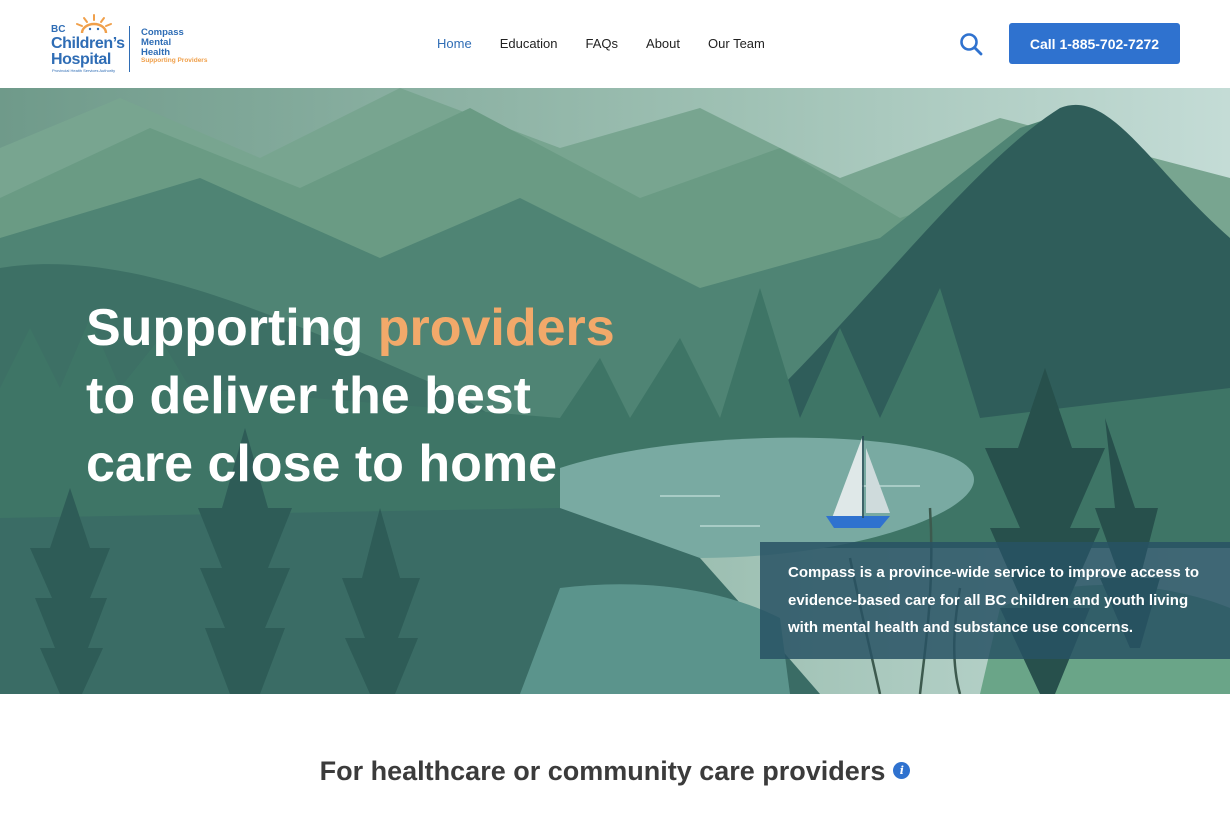  I want to click on logo-compass-text: Compass Mental Health, so click(162, 43).